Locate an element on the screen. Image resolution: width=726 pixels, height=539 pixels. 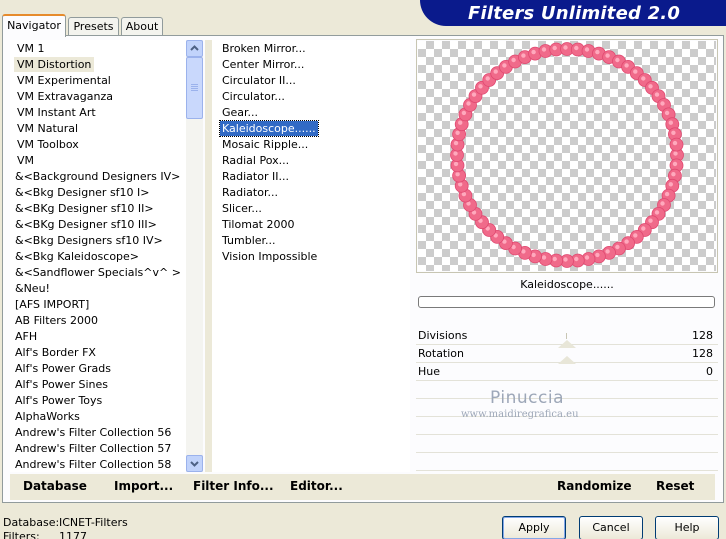
kaleidoscope-ring-image is located at coordinates (567, 155).